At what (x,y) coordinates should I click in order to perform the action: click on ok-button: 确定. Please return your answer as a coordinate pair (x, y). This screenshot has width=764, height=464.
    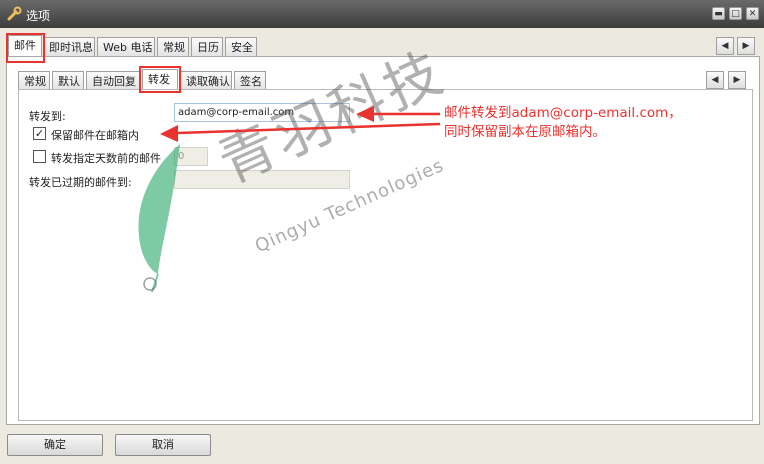
    Looking at the image, I should click on (55, 445).